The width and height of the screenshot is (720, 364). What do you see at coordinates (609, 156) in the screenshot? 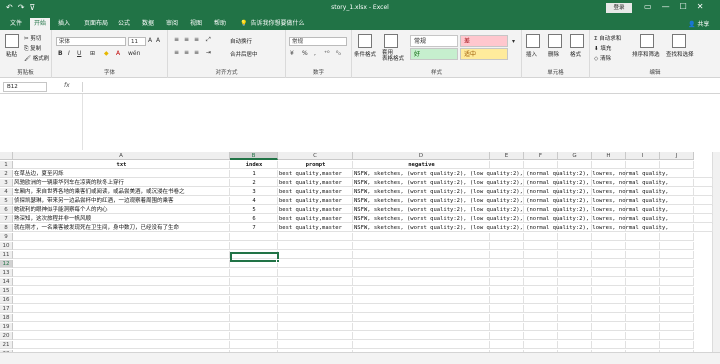
I see `column-header: H` at bounding box center [609, 156].